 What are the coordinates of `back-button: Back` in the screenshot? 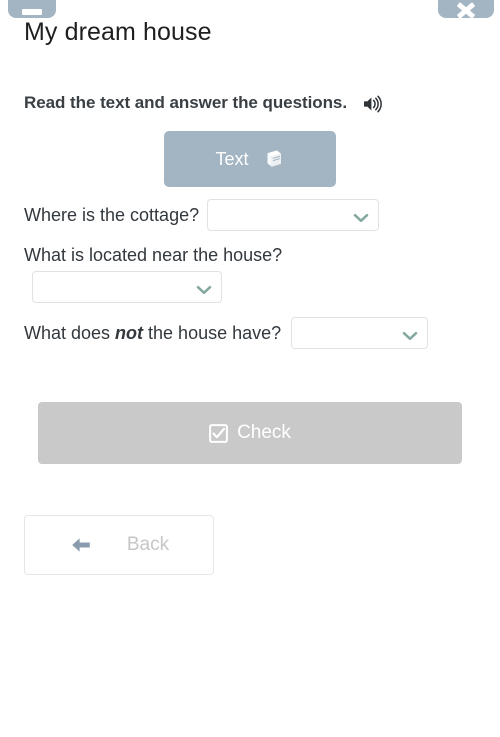 It's located at (119, 545).